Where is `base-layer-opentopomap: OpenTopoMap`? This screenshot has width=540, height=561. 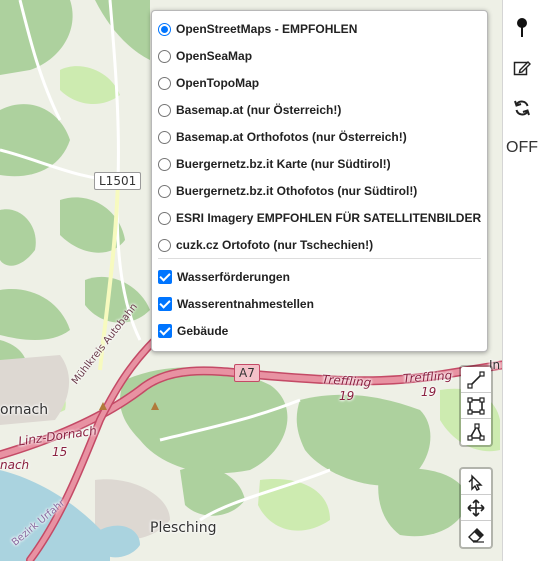
base-layer-opentopomap: OpenTopoMap is located at coordinates (208, 83).